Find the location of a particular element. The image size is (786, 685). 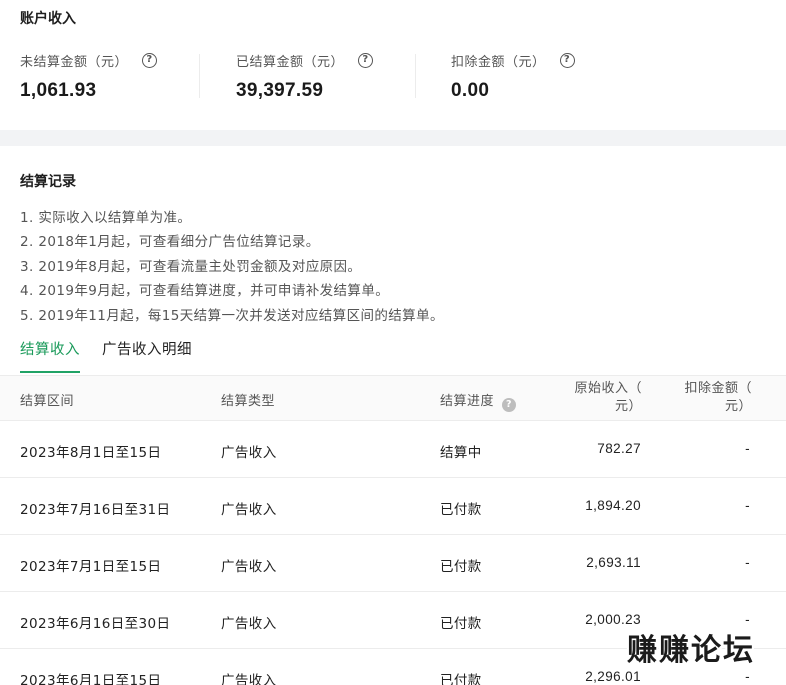

note-item: 4. 2019年9月起，可查看结算进度，并可申请补发结算单。 is located at coordinates (205, 291).